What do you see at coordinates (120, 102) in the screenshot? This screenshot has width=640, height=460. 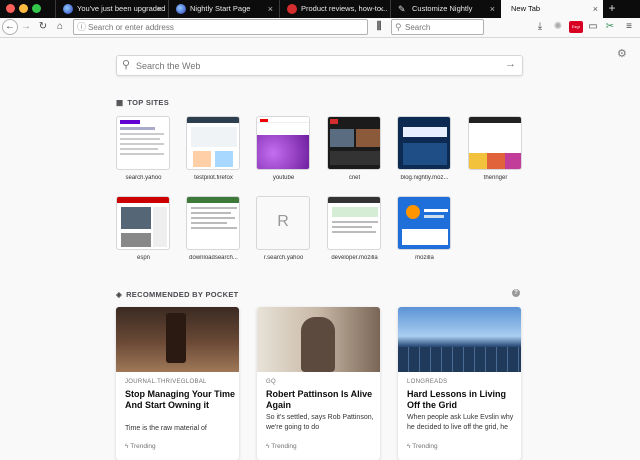 I see `grid-icon: ▦` at bounding box center [120, 102].